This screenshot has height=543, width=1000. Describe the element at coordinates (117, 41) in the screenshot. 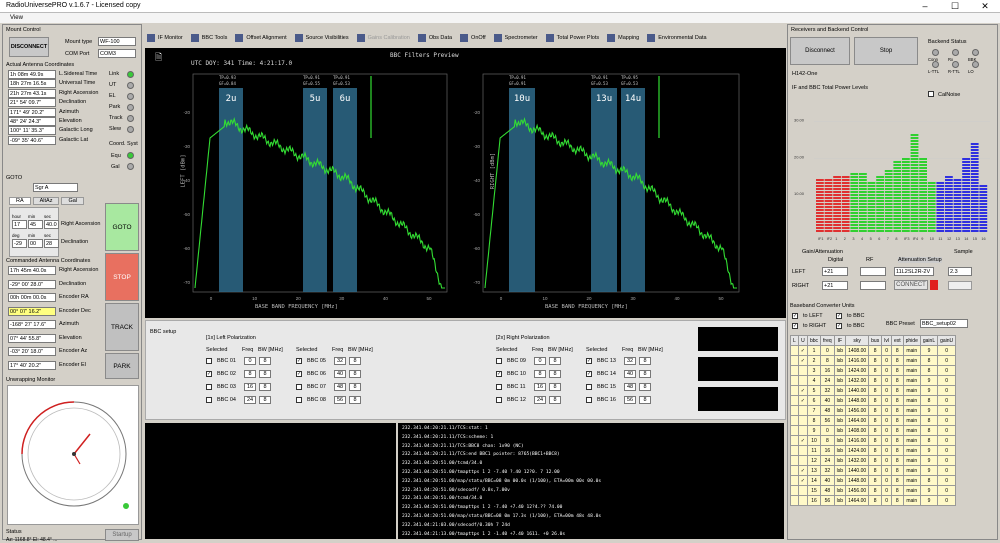

I see `mount-type-select: WF-100` at that location.